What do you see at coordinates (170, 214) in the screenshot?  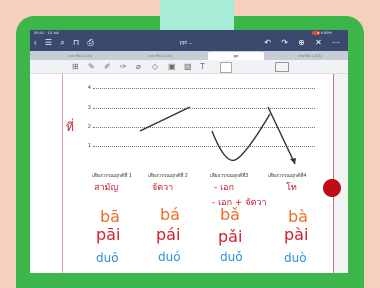 I see `pinyin-ba-2: bá` at bounding box center [170, 214].